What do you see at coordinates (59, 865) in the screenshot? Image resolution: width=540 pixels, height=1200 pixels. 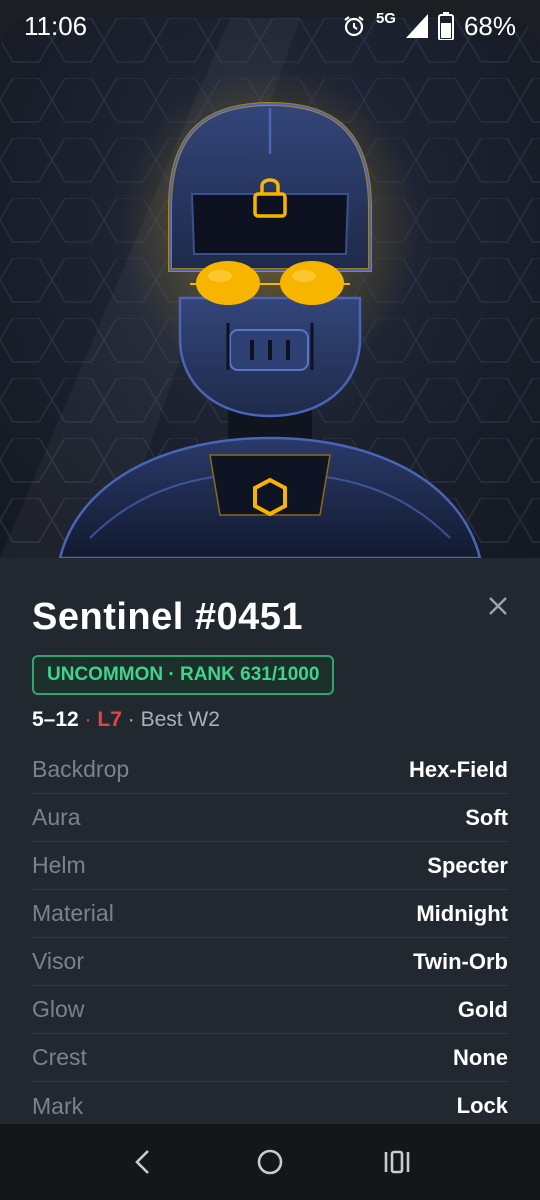 I see `trait-label: Helm` at bounding box center [59, 865].